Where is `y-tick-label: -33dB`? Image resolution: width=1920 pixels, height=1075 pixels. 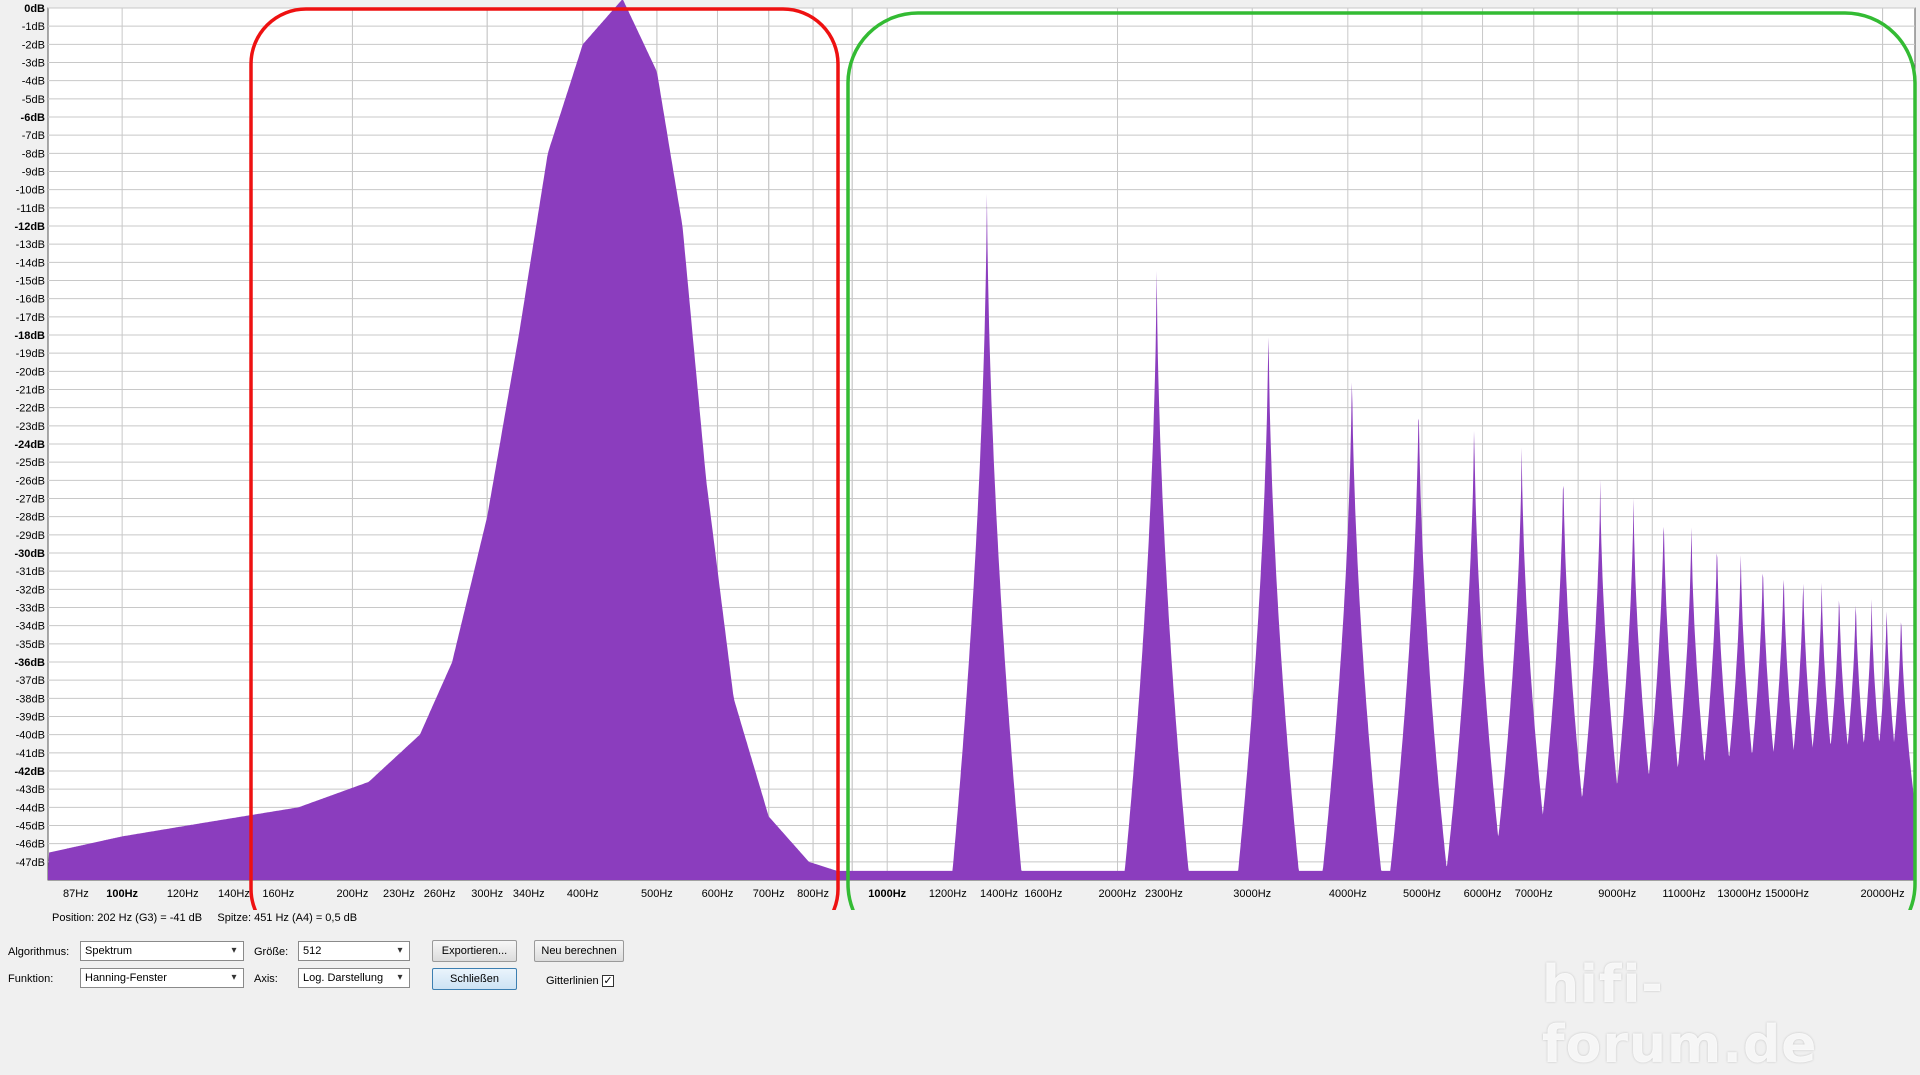
y-tick-label: -33dB is located at coordinates (30, 609).